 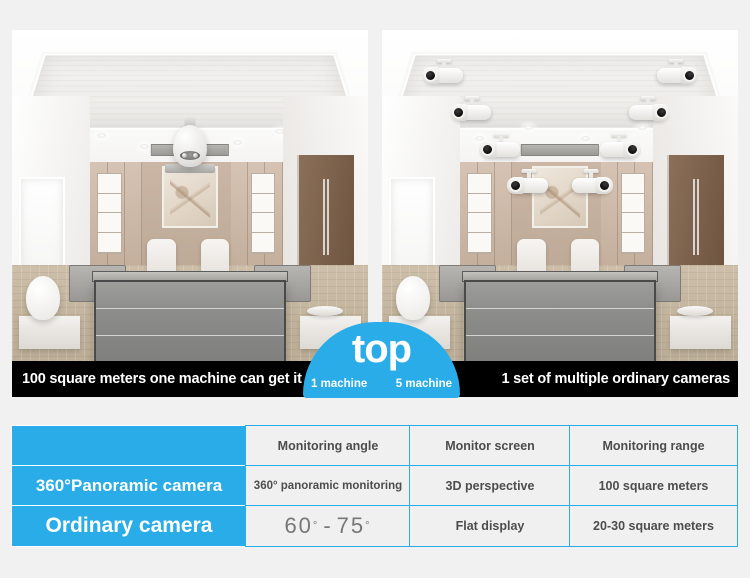 I want to click on table-header-monitoring-angle: Monitoring angle, so click(x=328, y=446).